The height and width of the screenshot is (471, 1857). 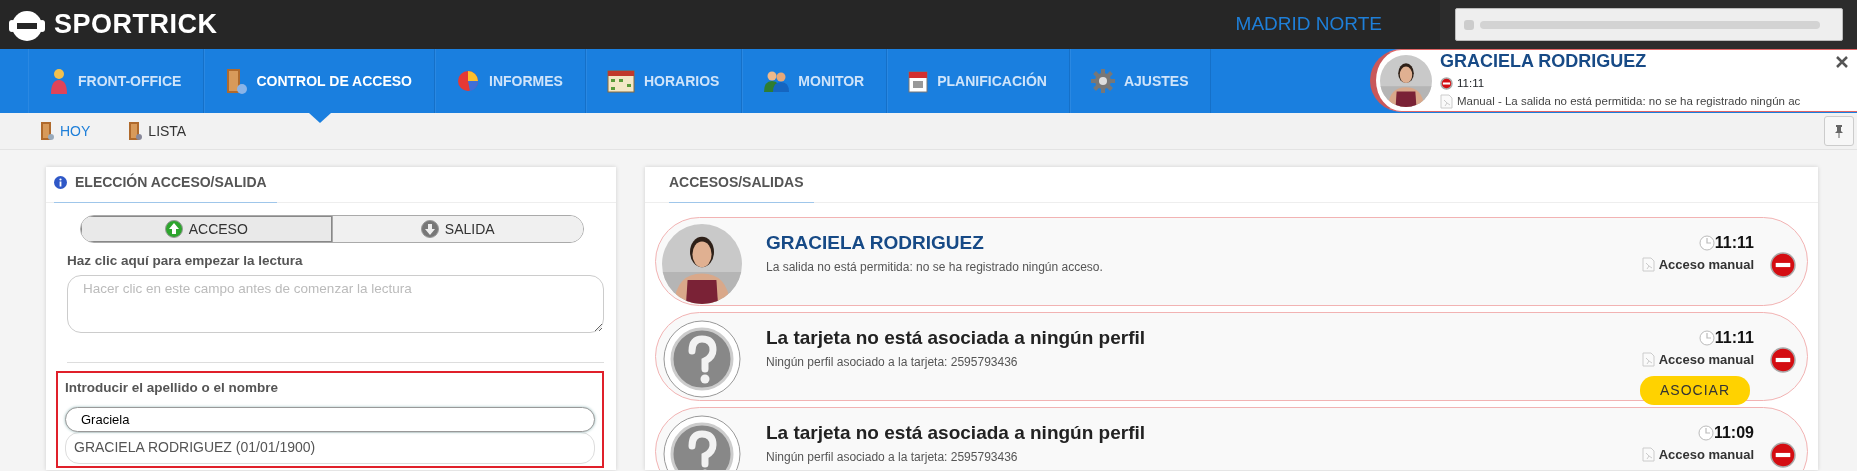 What do you see at coordinates (136, 25) in the screenshot?
I see `logo-text: SPORTRICK` at bounding box center [136, 25].